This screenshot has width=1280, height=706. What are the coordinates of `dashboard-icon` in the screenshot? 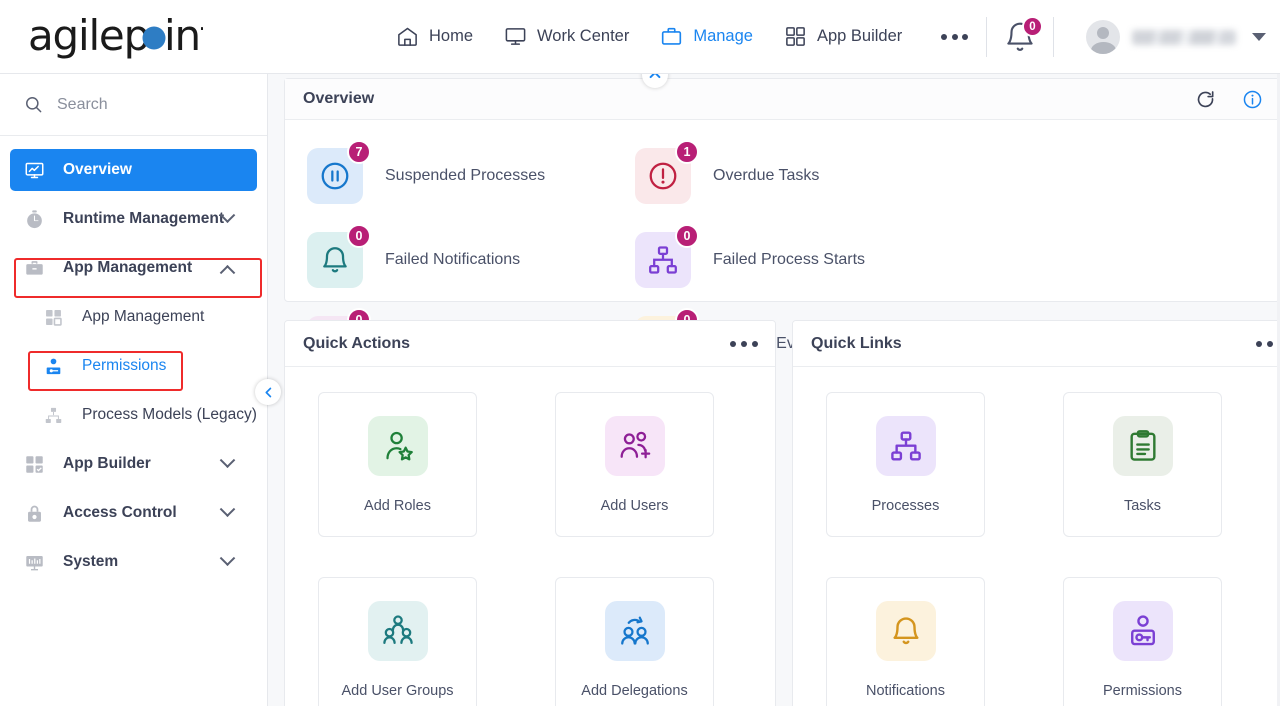 It's located at (37, 170).